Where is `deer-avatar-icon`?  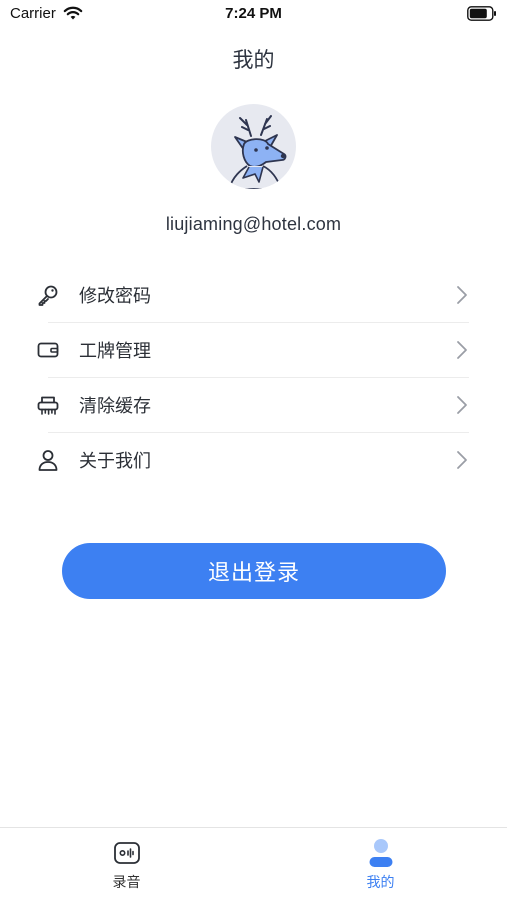
deer-avatar-icon is located at coordinates (257, 152).